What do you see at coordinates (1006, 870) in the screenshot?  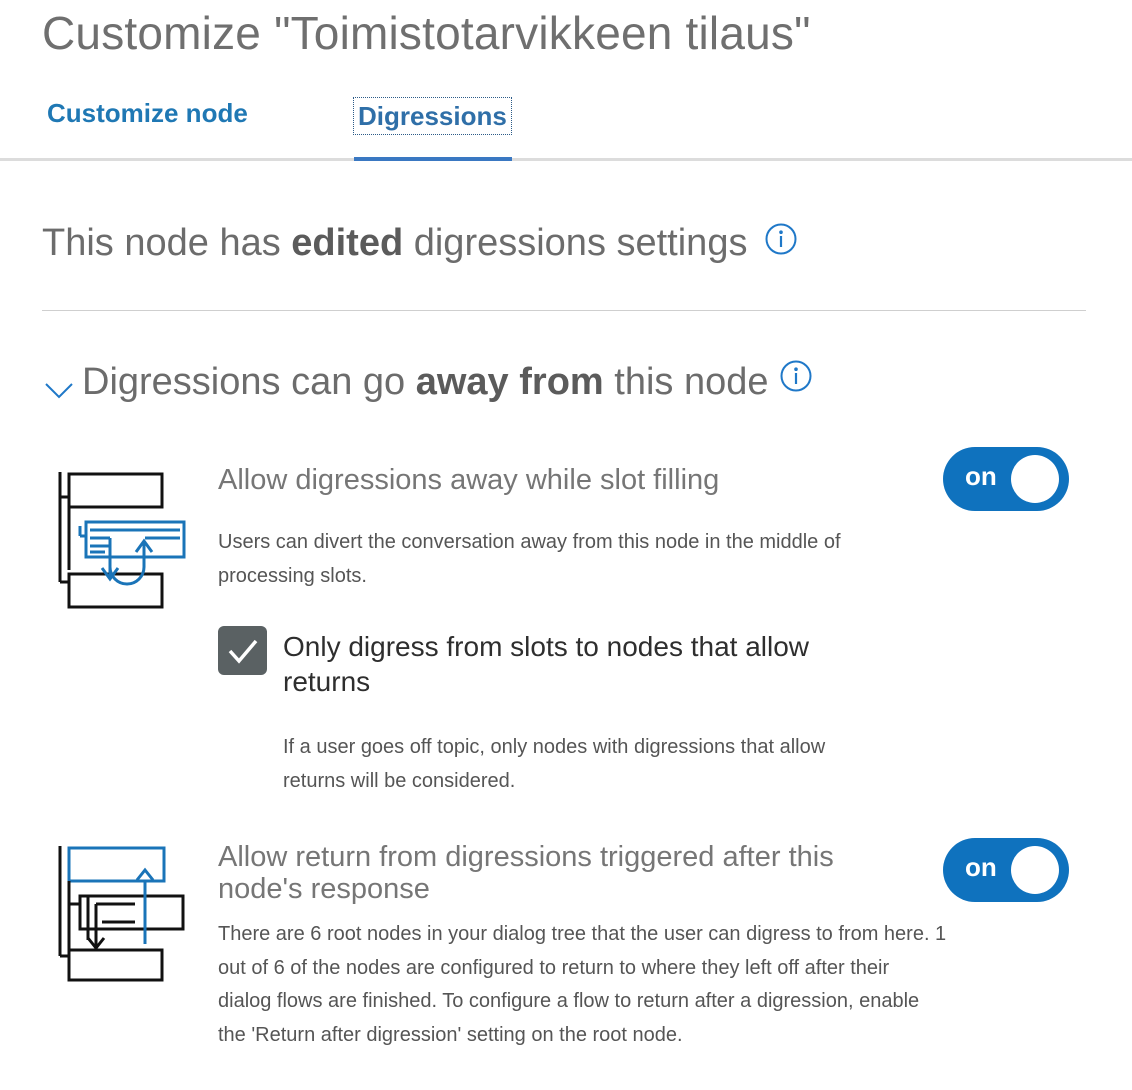 I see `allow-return-toggle: on` at bounding box center [1006, 870].